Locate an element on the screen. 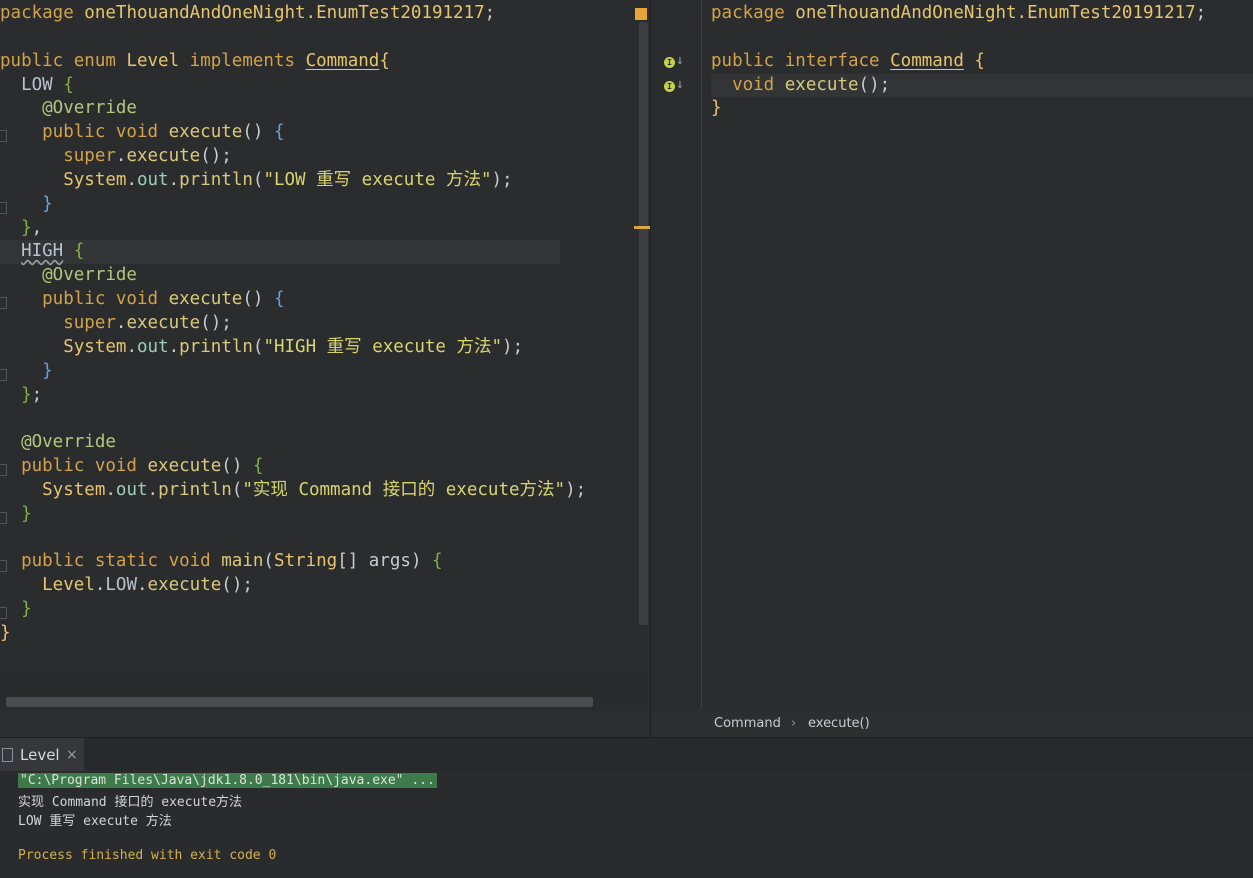 The image size is (1253, 878). code-line-8: System.out.println("LOW 重写 execute 方法"); is located at coordinates (293, 181).